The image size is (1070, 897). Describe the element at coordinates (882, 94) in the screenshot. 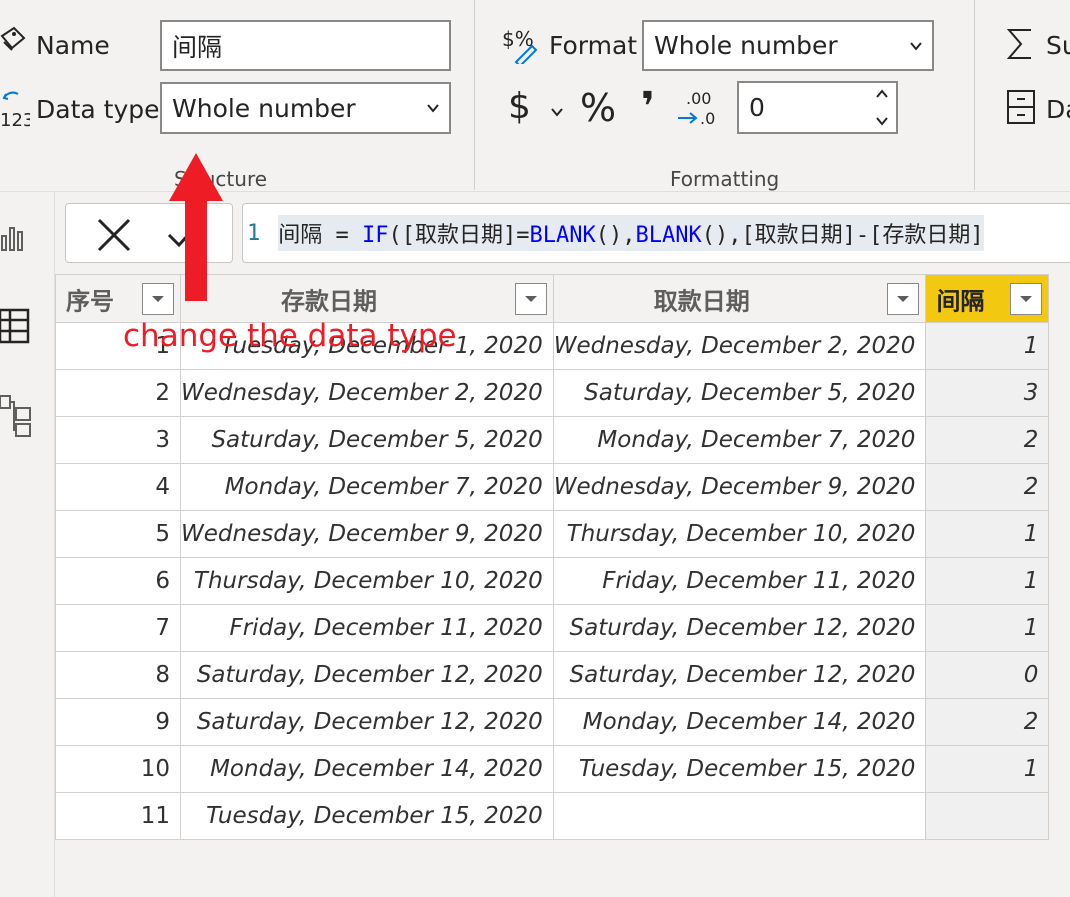

I see `chevron-up-icon` at that location.